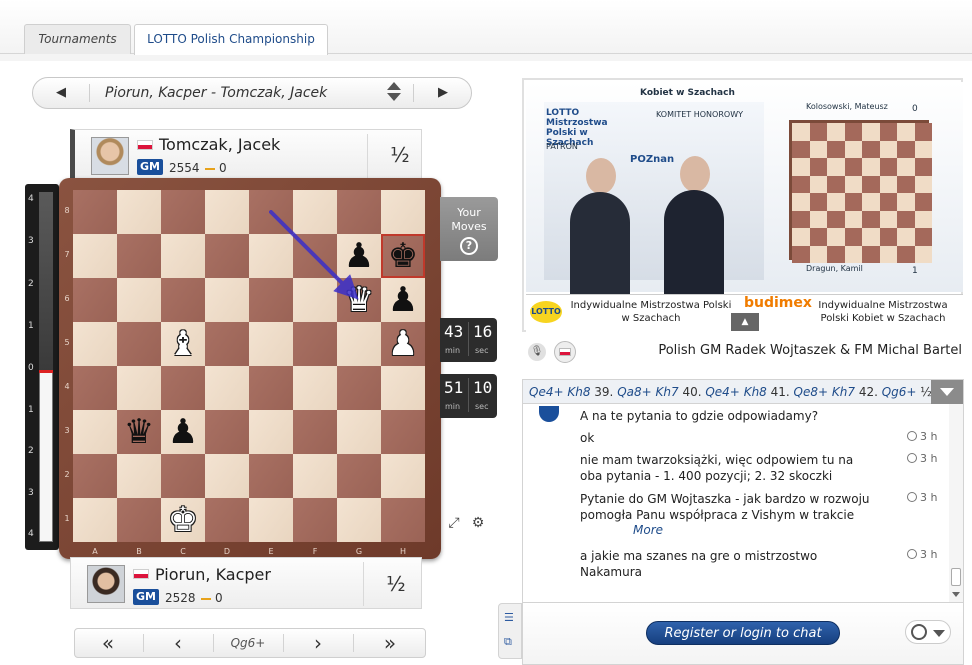 The image size is (972, 665). Describe the element at coordinates (183, 300) in the screenshot. I see `square-c6` at that location.